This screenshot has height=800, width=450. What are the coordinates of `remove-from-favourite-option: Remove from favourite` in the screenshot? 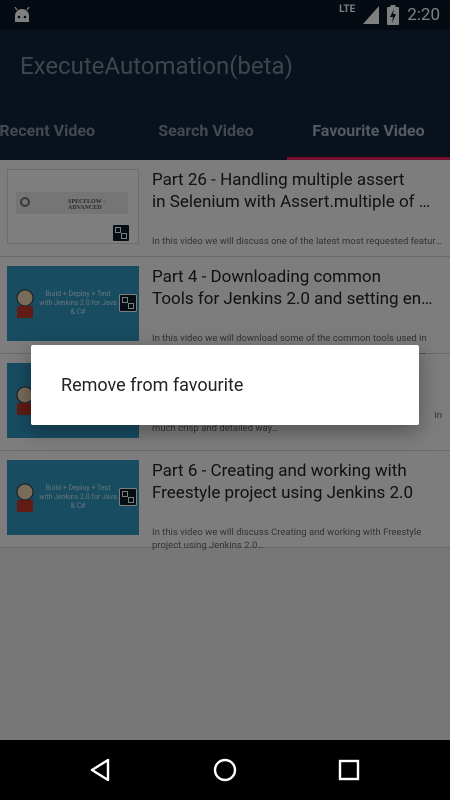 It's located at (152, 385).